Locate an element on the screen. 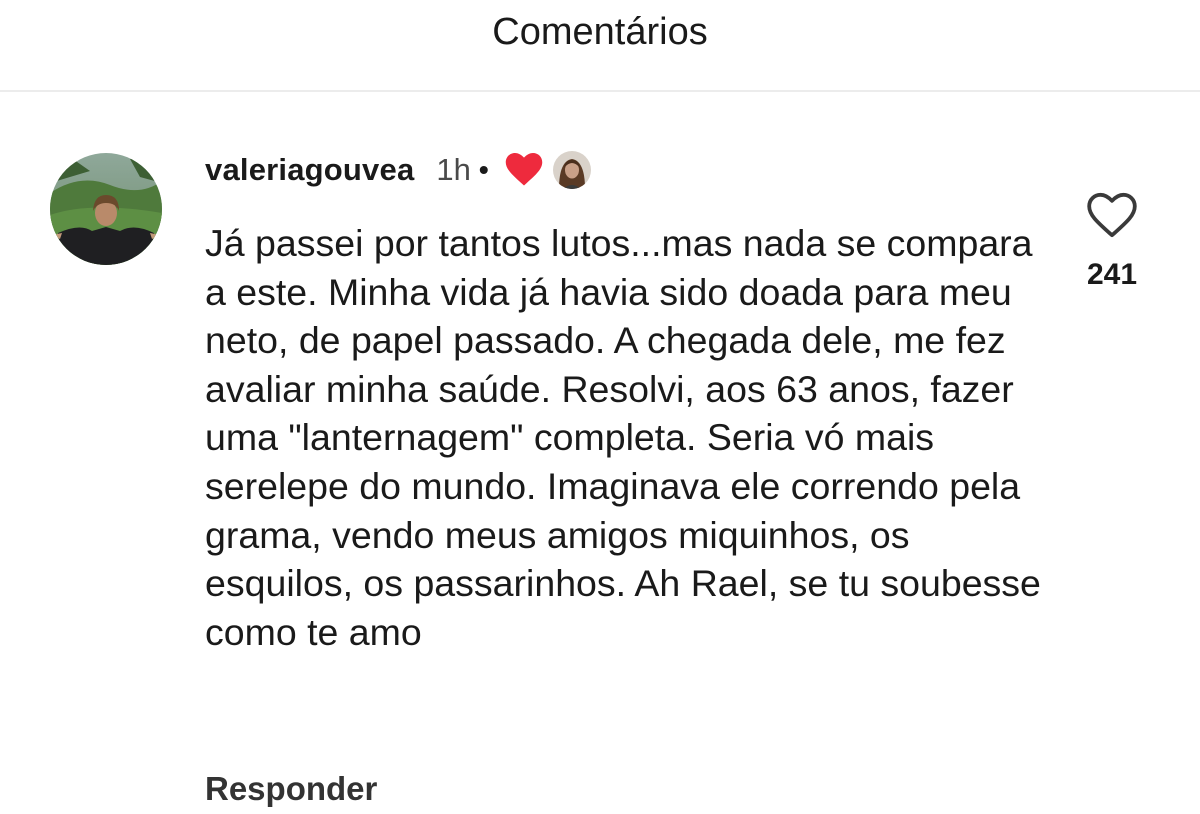  author-avatar is located at coordinates (571, 170).